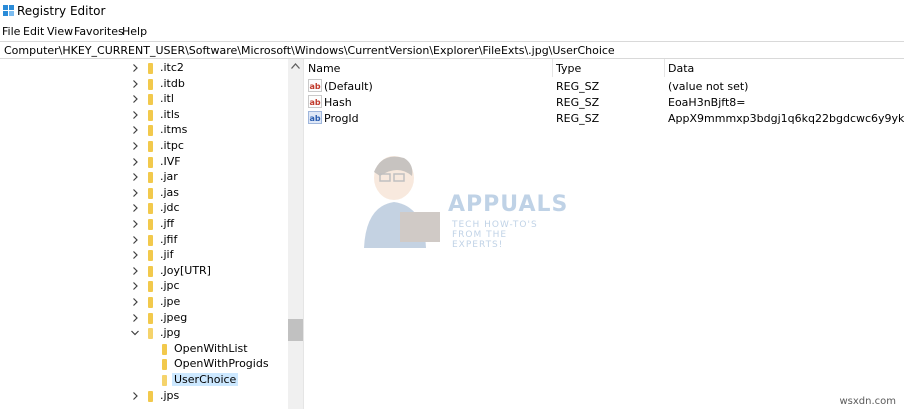 The height and width of the screenshot is (409, 904). I want to click on tree-item: .itls, so click(144, 115).